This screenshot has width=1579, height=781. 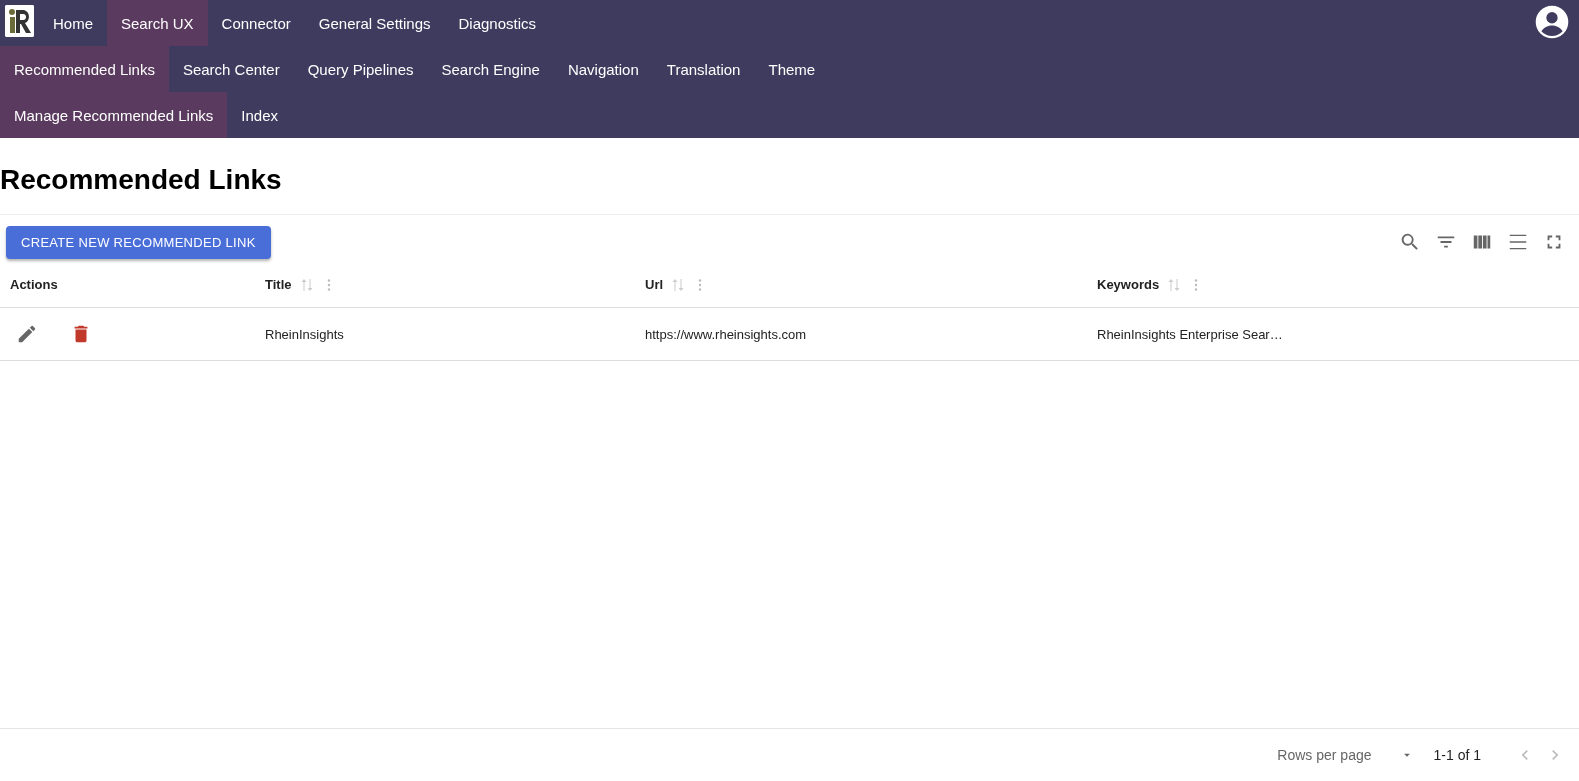 What do you see at coordinates (84, 69) in the screenshot?
I see `sub-nav-tab: Recommended Links` at bounding box center [84, 69].